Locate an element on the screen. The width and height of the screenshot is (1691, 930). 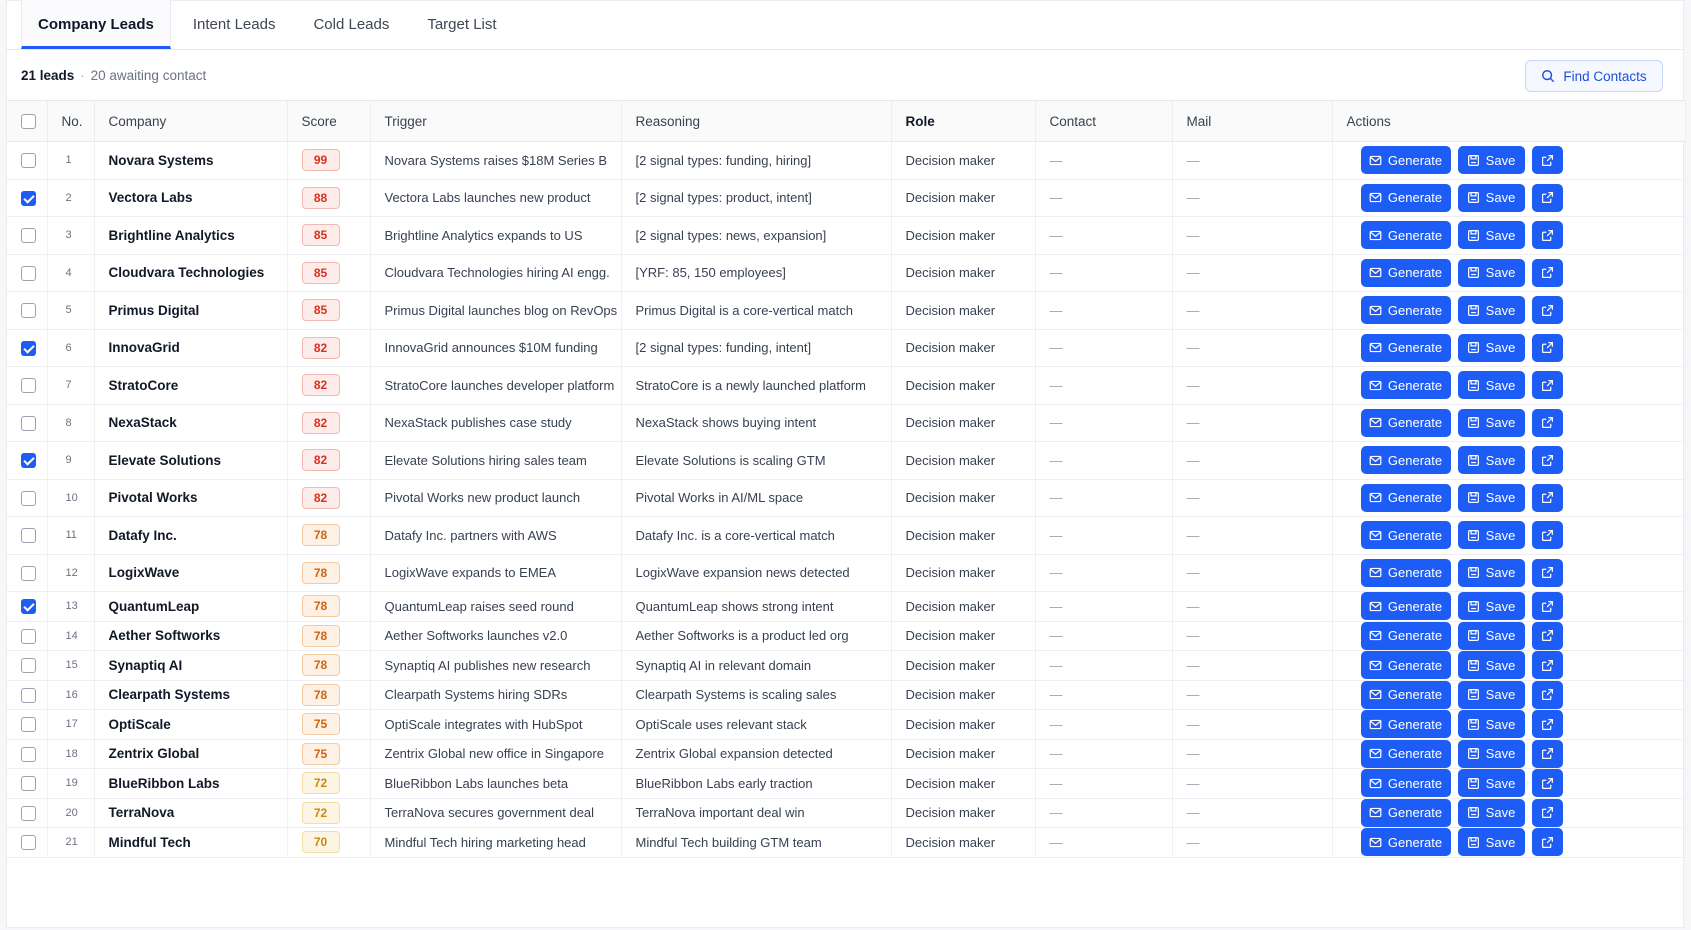
reasoning-text: [2 signal types: news, expansion] is located at coordinates (756, 235).